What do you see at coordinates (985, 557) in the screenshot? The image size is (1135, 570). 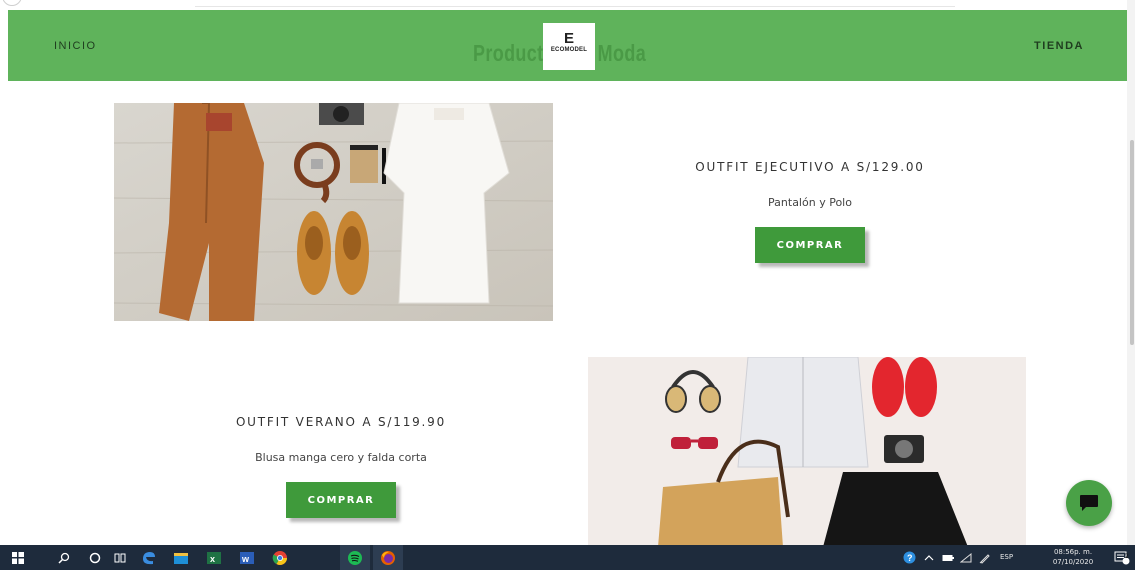 I see `pen-icon` at bounding box center [985, 557].